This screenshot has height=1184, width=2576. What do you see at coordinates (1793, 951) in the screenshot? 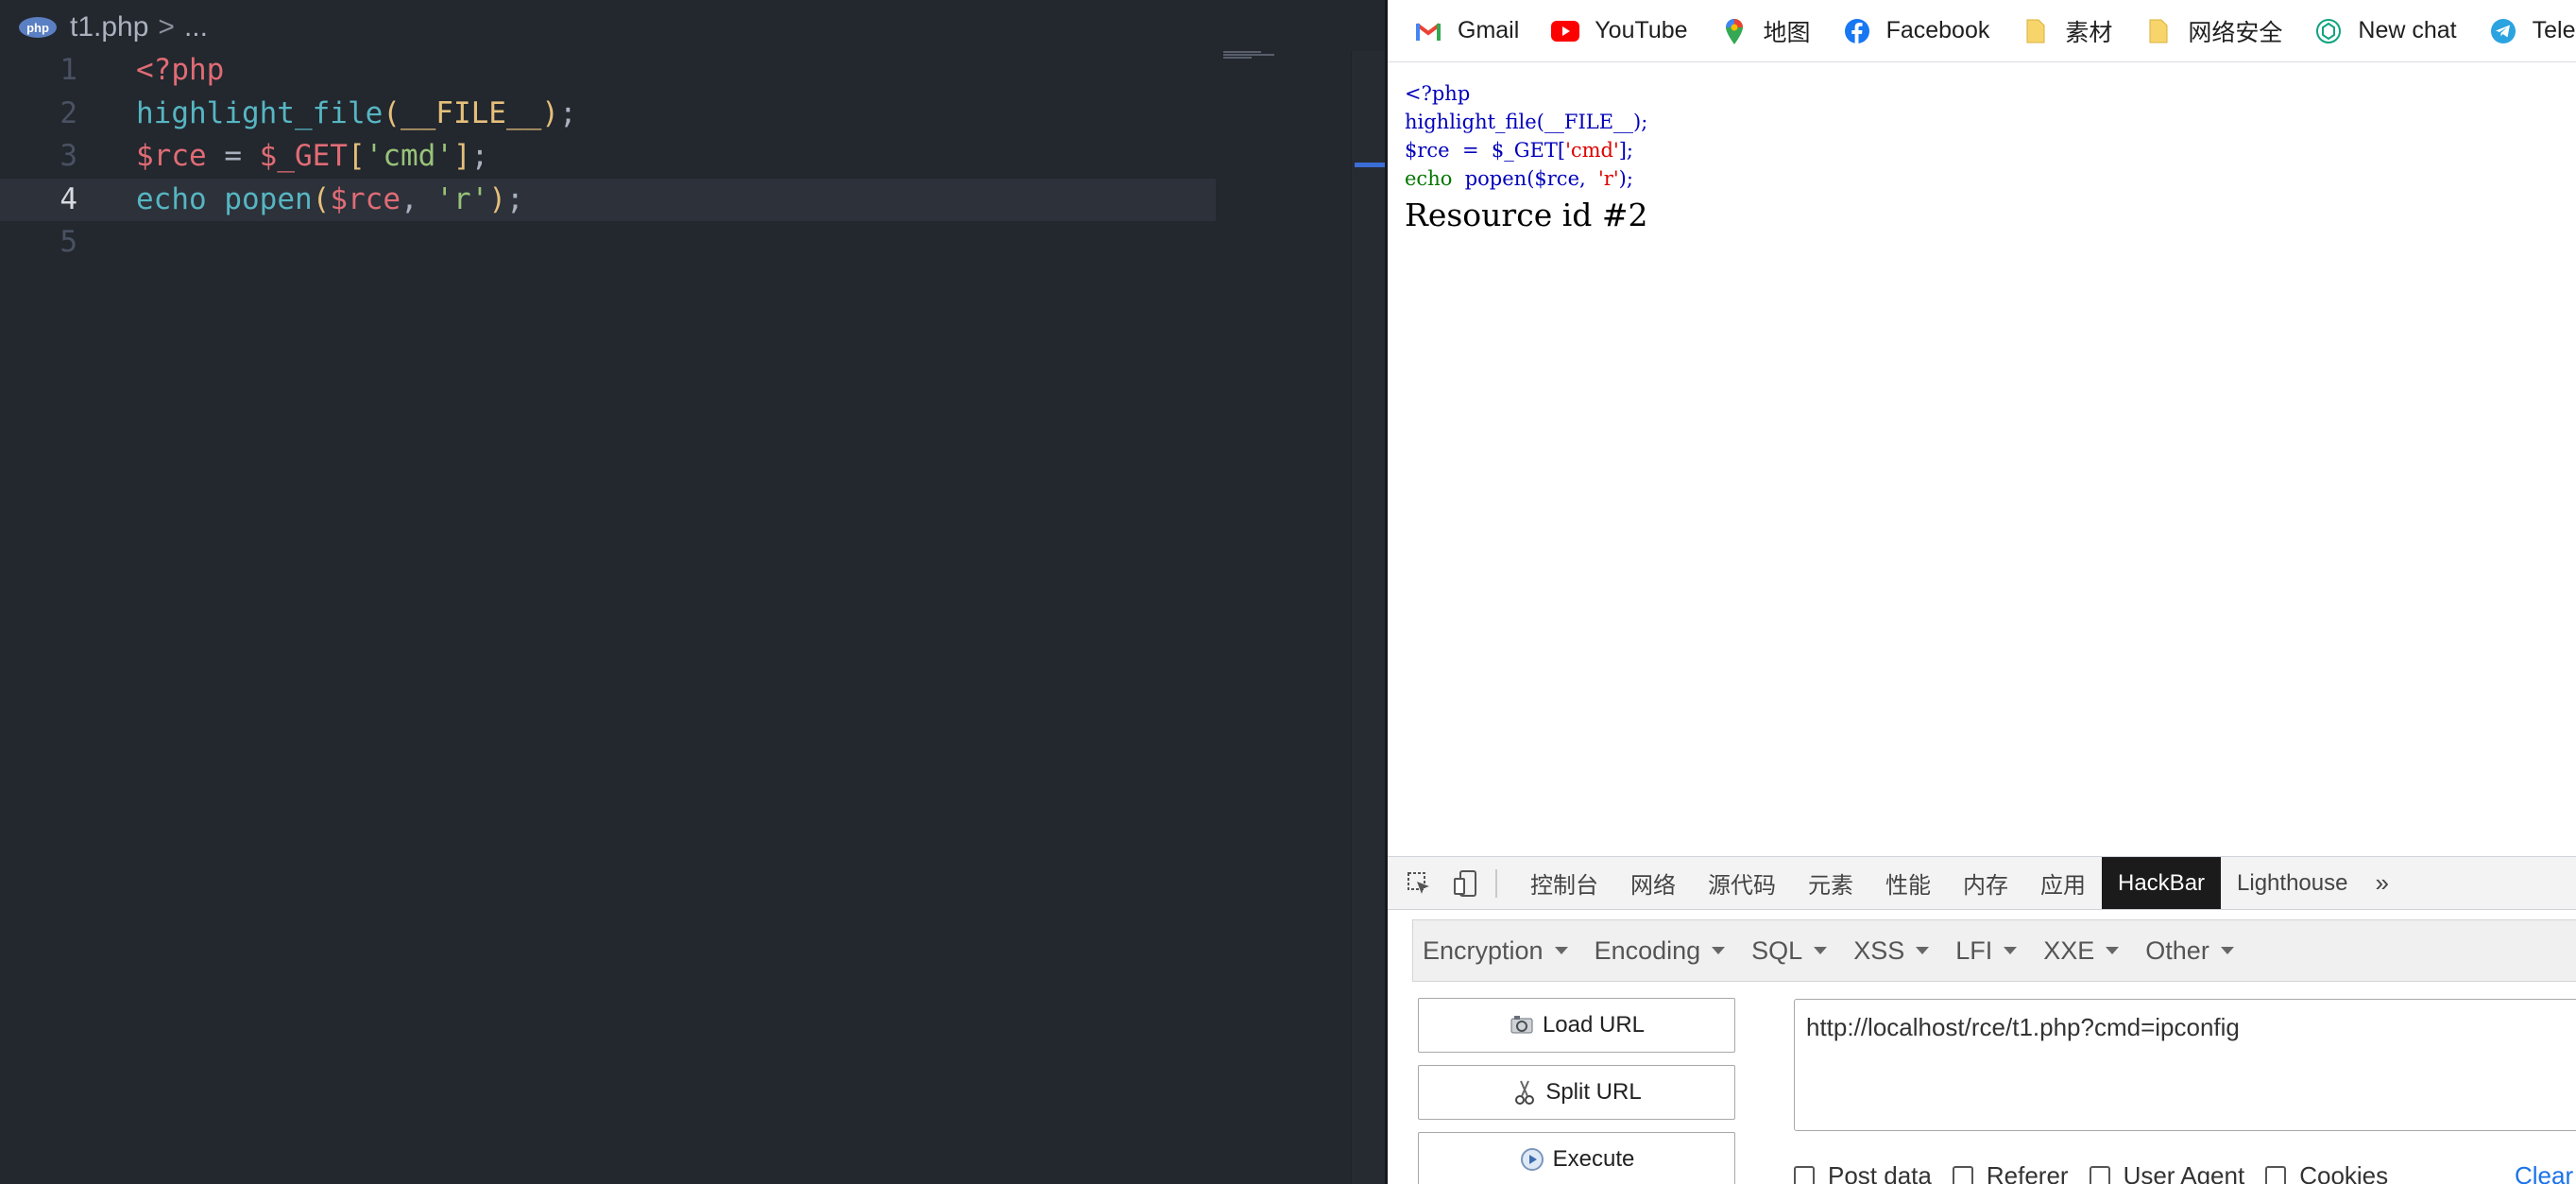
I see `hackbar-menu-item: SQL` at bounding box center [1793, 951].